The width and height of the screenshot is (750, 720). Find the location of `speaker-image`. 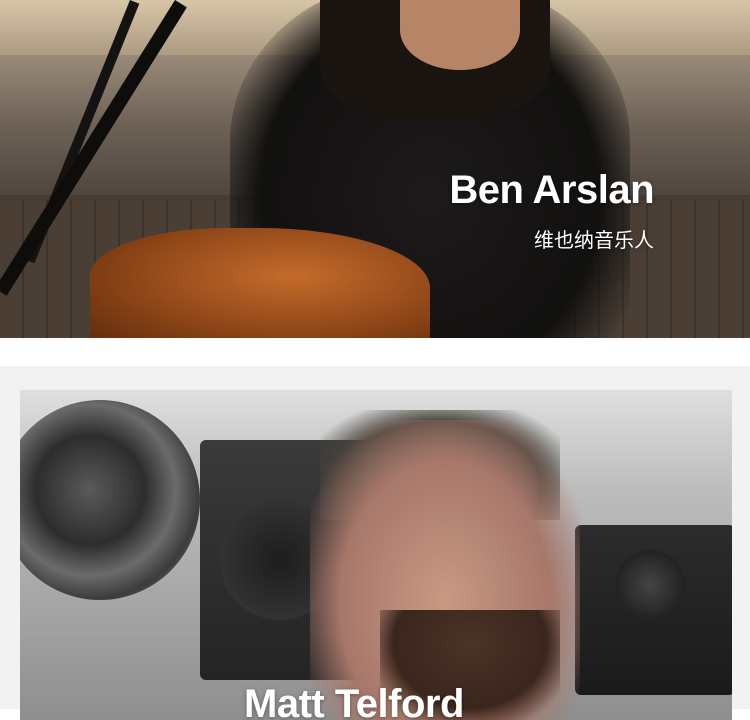

speaker-image is located at coordinates (110, 500).